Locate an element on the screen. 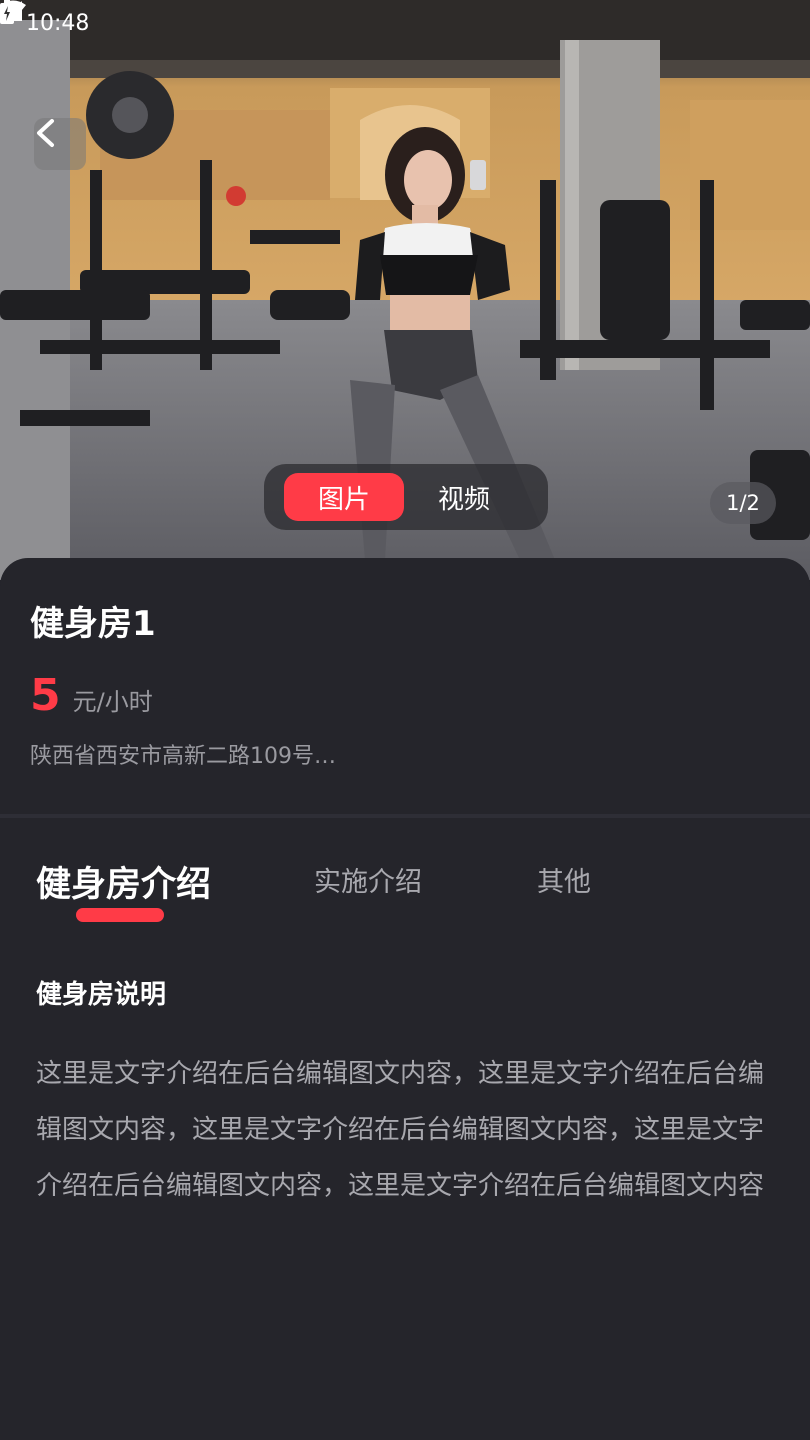 The width and height of the screenshot is (810, 1440). media-tab-photos: 图片 is located at coordinates (344, 497).